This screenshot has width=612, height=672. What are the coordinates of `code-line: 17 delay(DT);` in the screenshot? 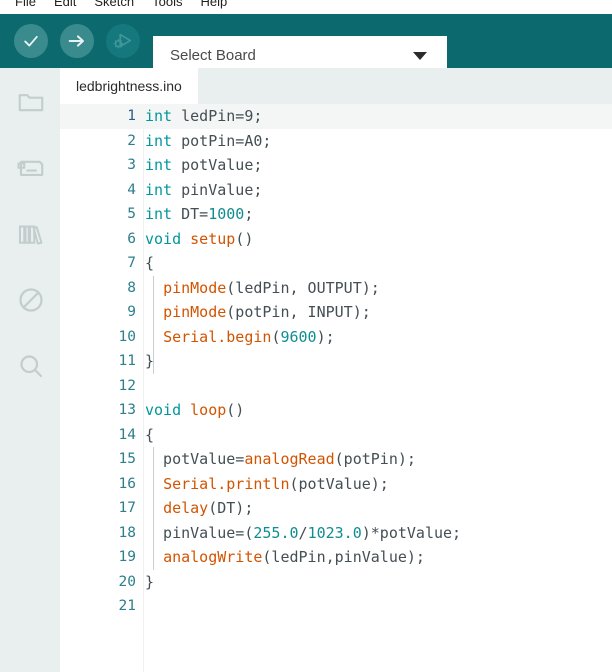 It's located at (336, 508).